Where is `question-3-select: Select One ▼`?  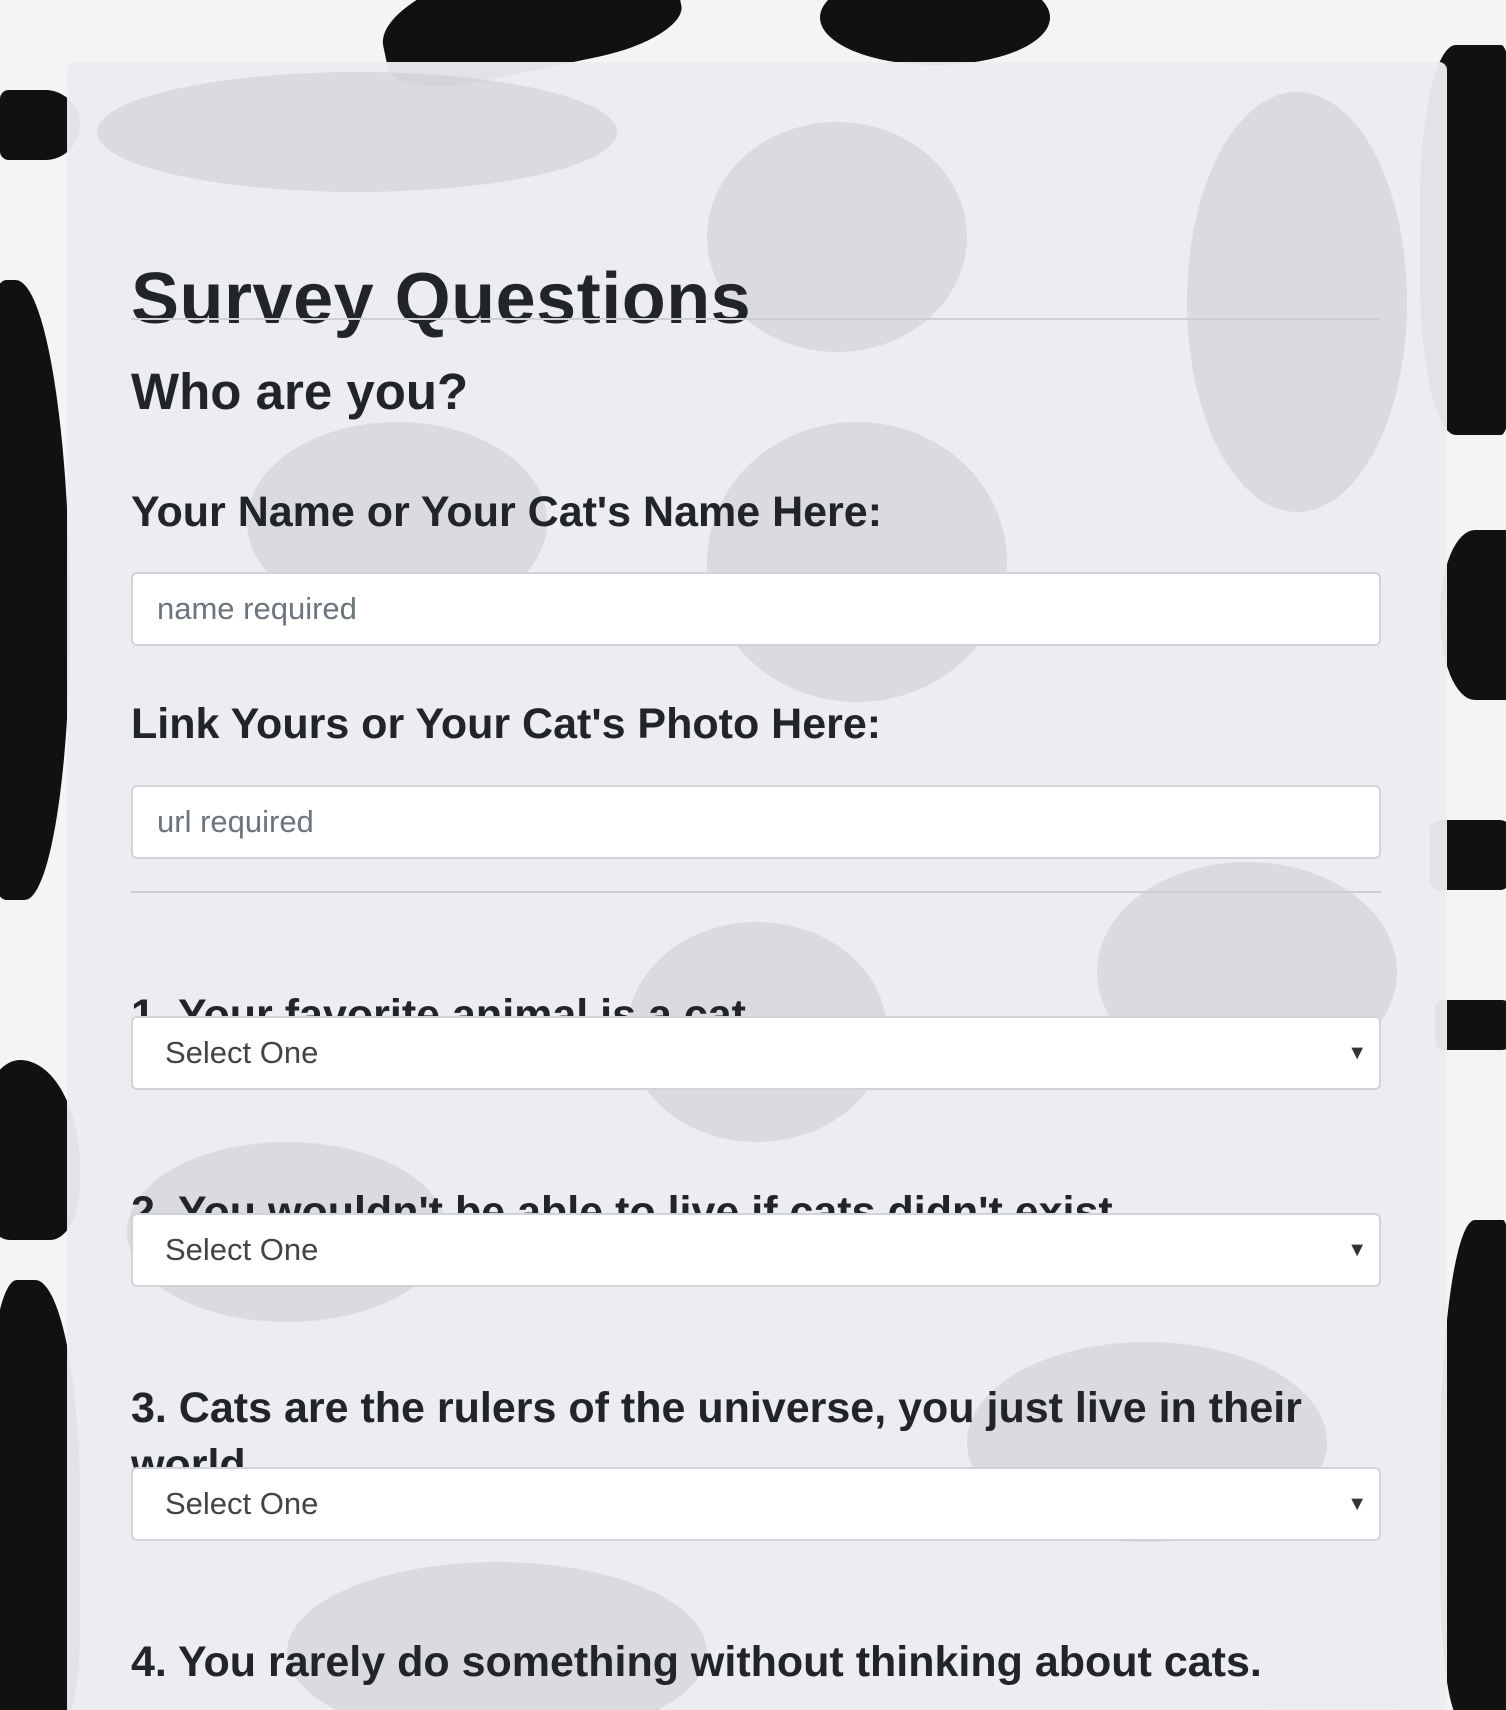
question-3-select: Select One ▼ is located at coordinates (756, 1504).